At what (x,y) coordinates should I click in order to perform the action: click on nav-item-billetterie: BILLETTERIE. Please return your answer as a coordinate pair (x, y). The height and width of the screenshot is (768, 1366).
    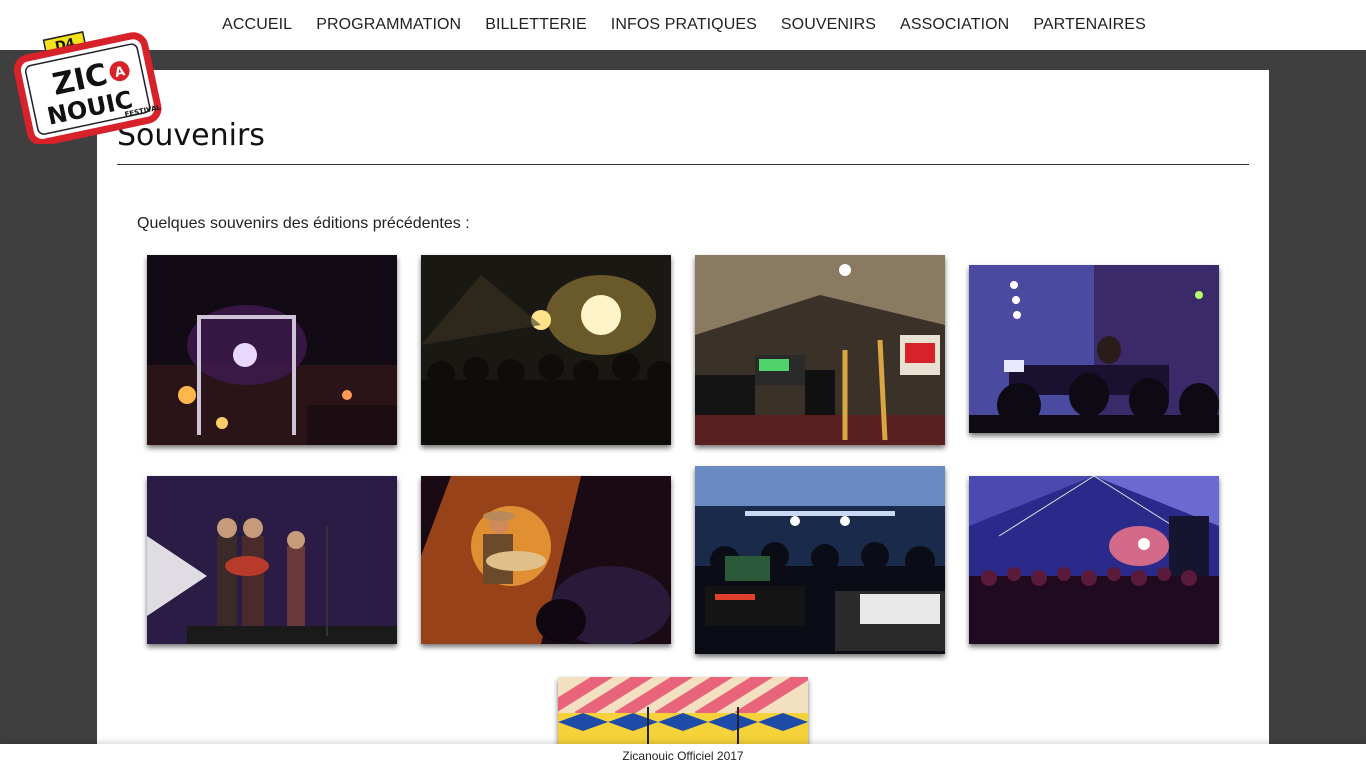
    Looking at the image, I should click on (536, 25).